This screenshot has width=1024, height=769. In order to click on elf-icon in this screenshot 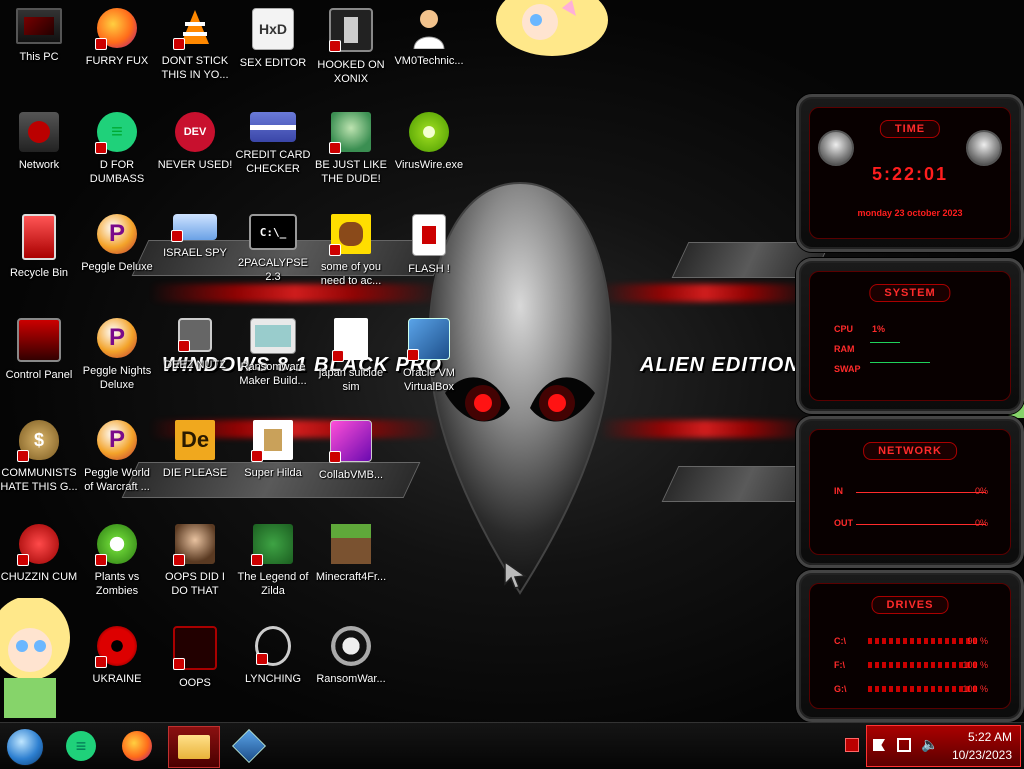, I will do `click(350, 133)`.